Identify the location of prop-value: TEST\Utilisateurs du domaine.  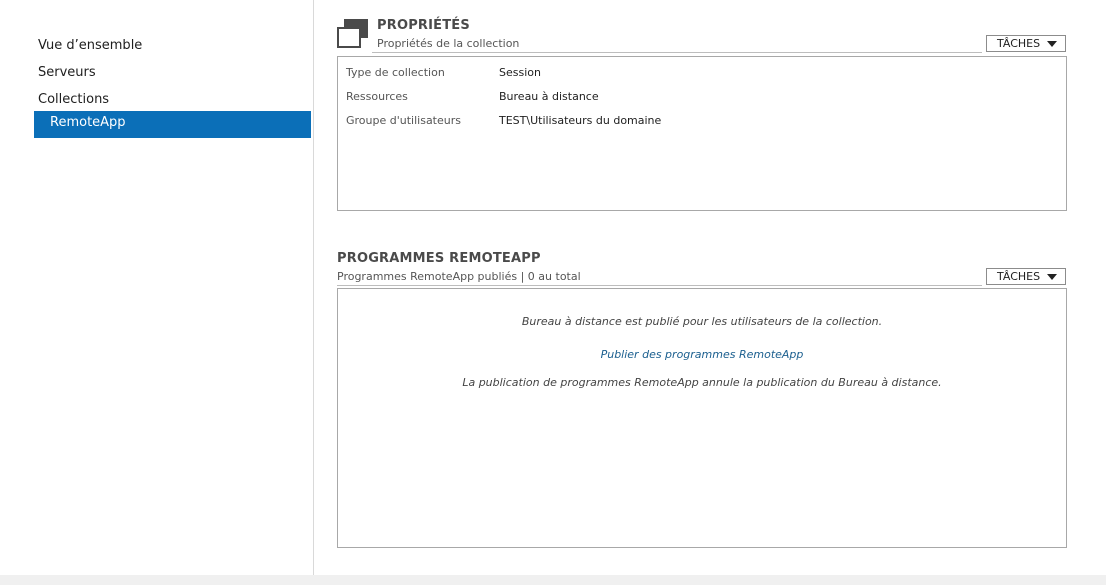
(580, 120).